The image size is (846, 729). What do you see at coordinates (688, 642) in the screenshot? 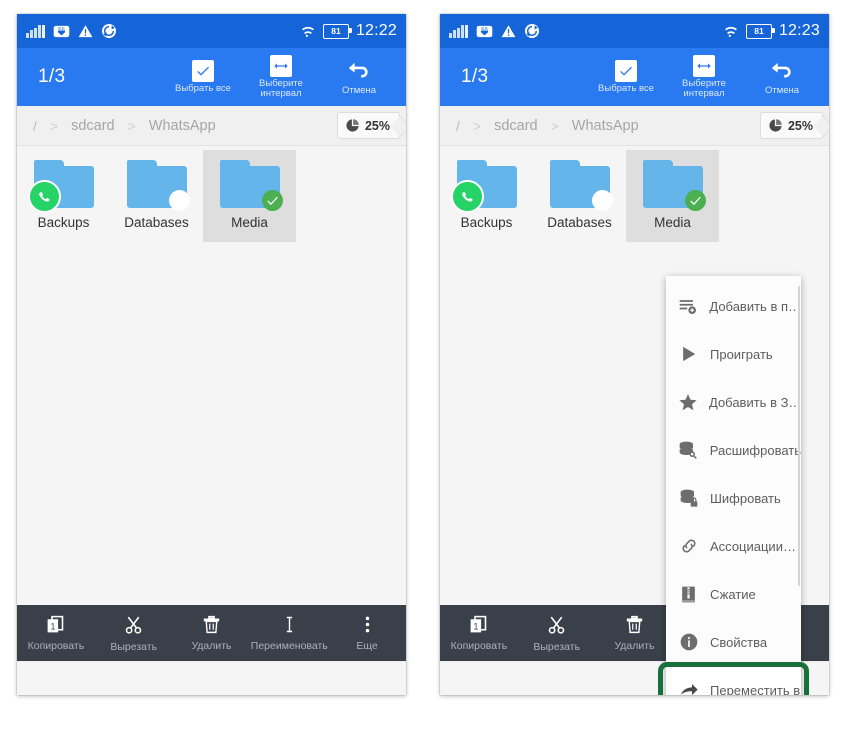
I see `info-icon` at bounding box center [688, 642].